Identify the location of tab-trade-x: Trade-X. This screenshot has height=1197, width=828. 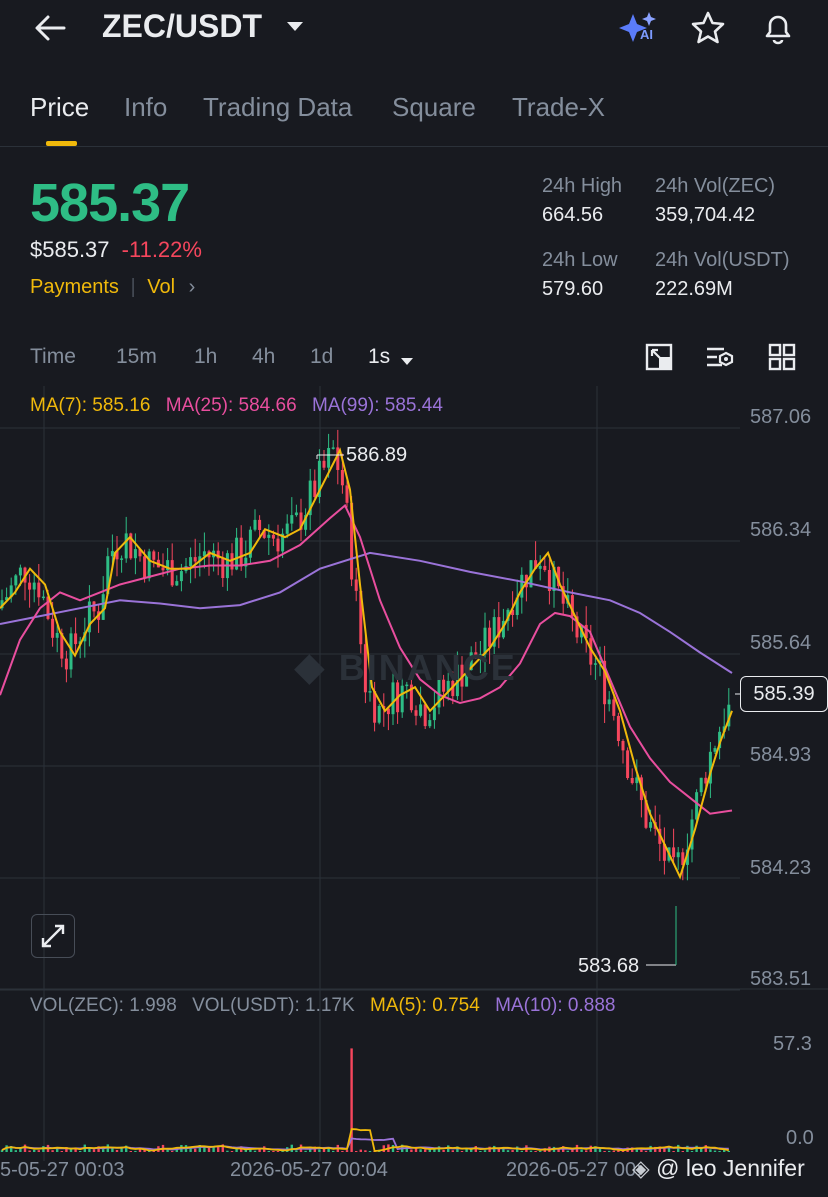
(558, 107).